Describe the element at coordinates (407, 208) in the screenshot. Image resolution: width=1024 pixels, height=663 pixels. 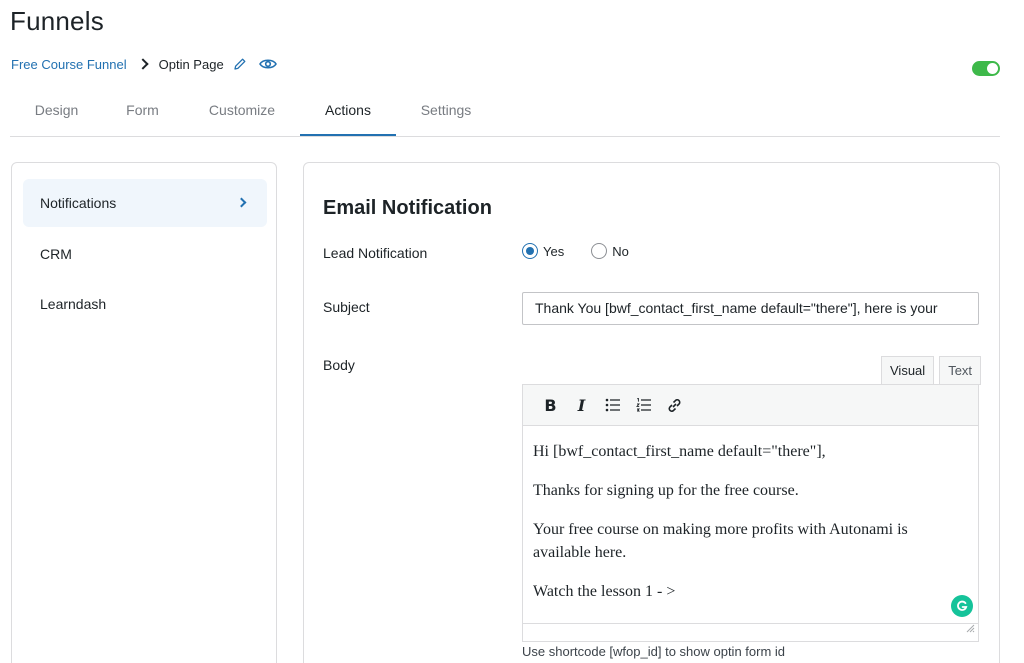
I see `section-title: Email Notification` at that location.